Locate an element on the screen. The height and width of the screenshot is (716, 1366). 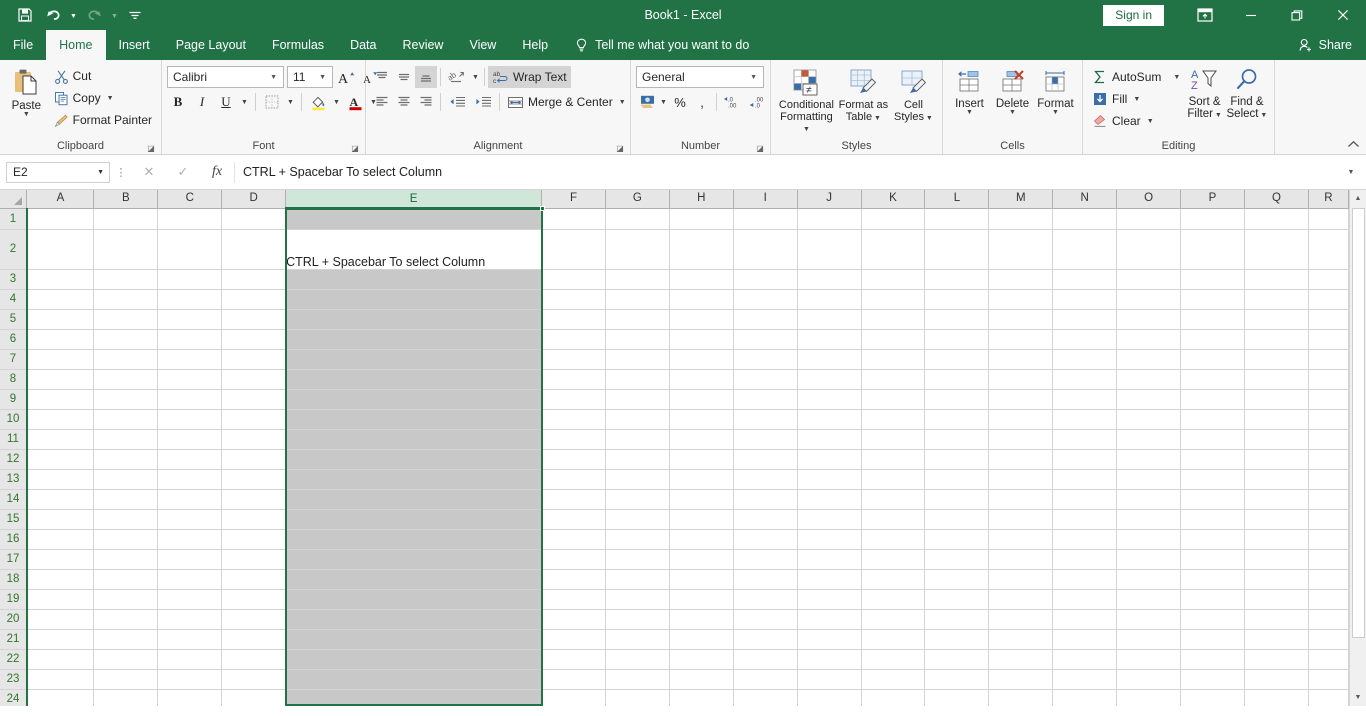
cell-N16 is located at coordinates (1085, 539).